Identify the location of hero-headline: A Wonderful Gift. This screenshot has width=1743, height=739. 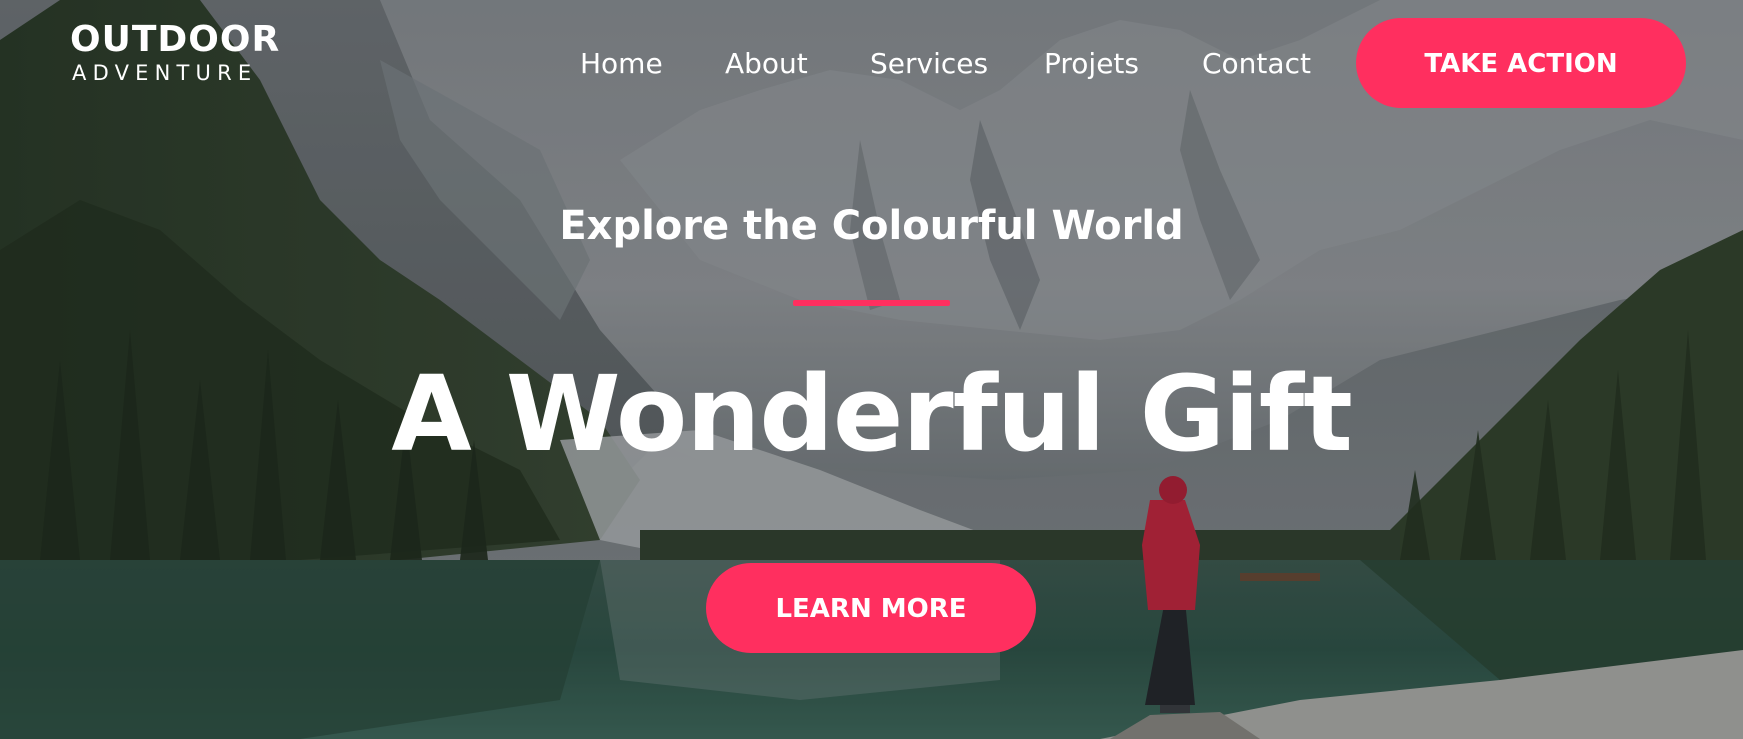
(872, 414).